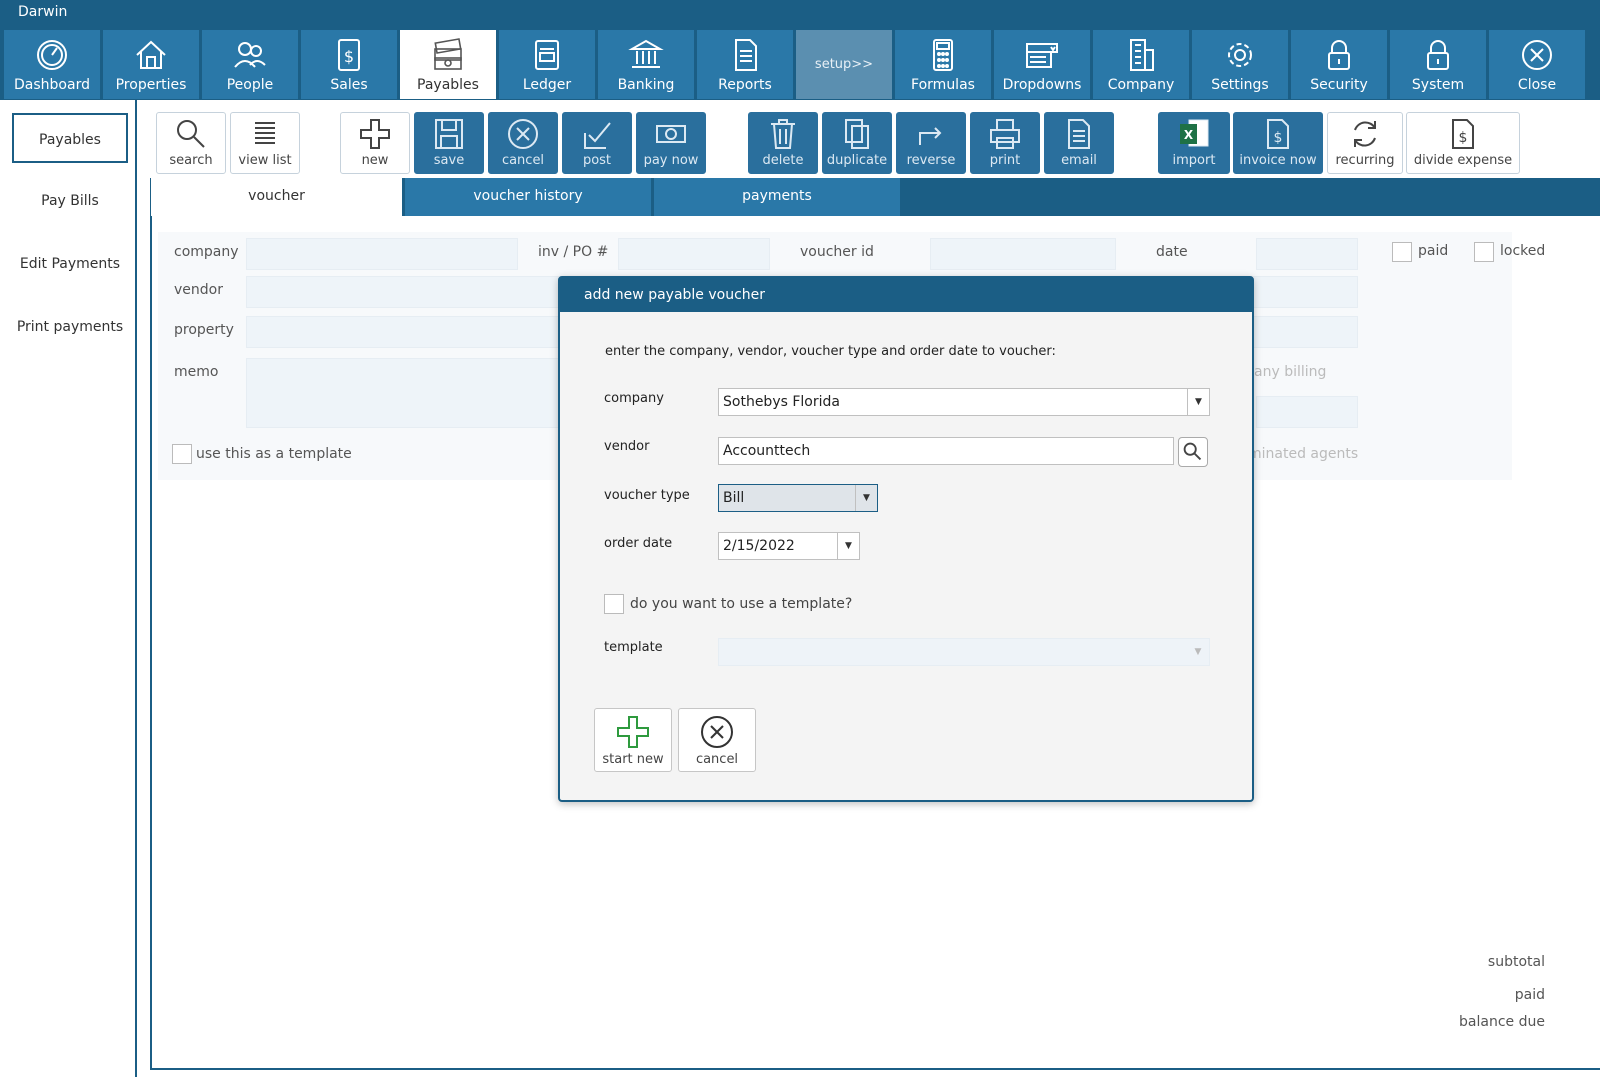 The width and height of the screenshot is (1600, 1077). Describe the element at coordinates (671, 160) in the screenshot. I see `pay-now-label: pay now` at that location.